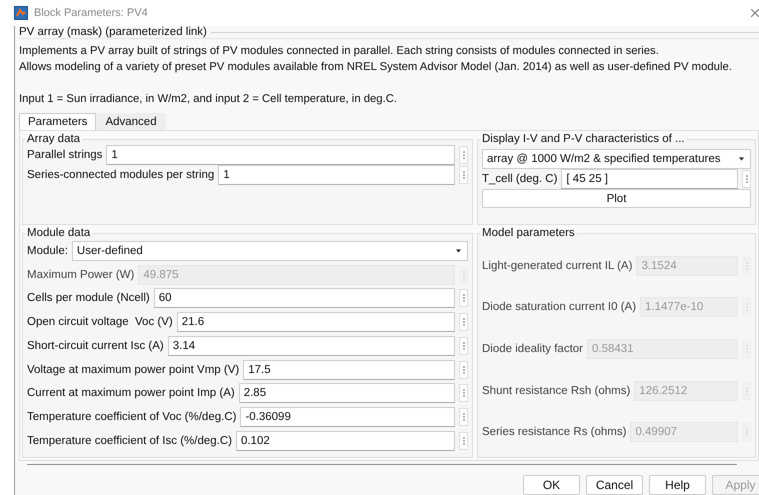 This screenshot has width=759, height=495. I want to click on field-label: T_cell (deg. C), so click(520, 179).